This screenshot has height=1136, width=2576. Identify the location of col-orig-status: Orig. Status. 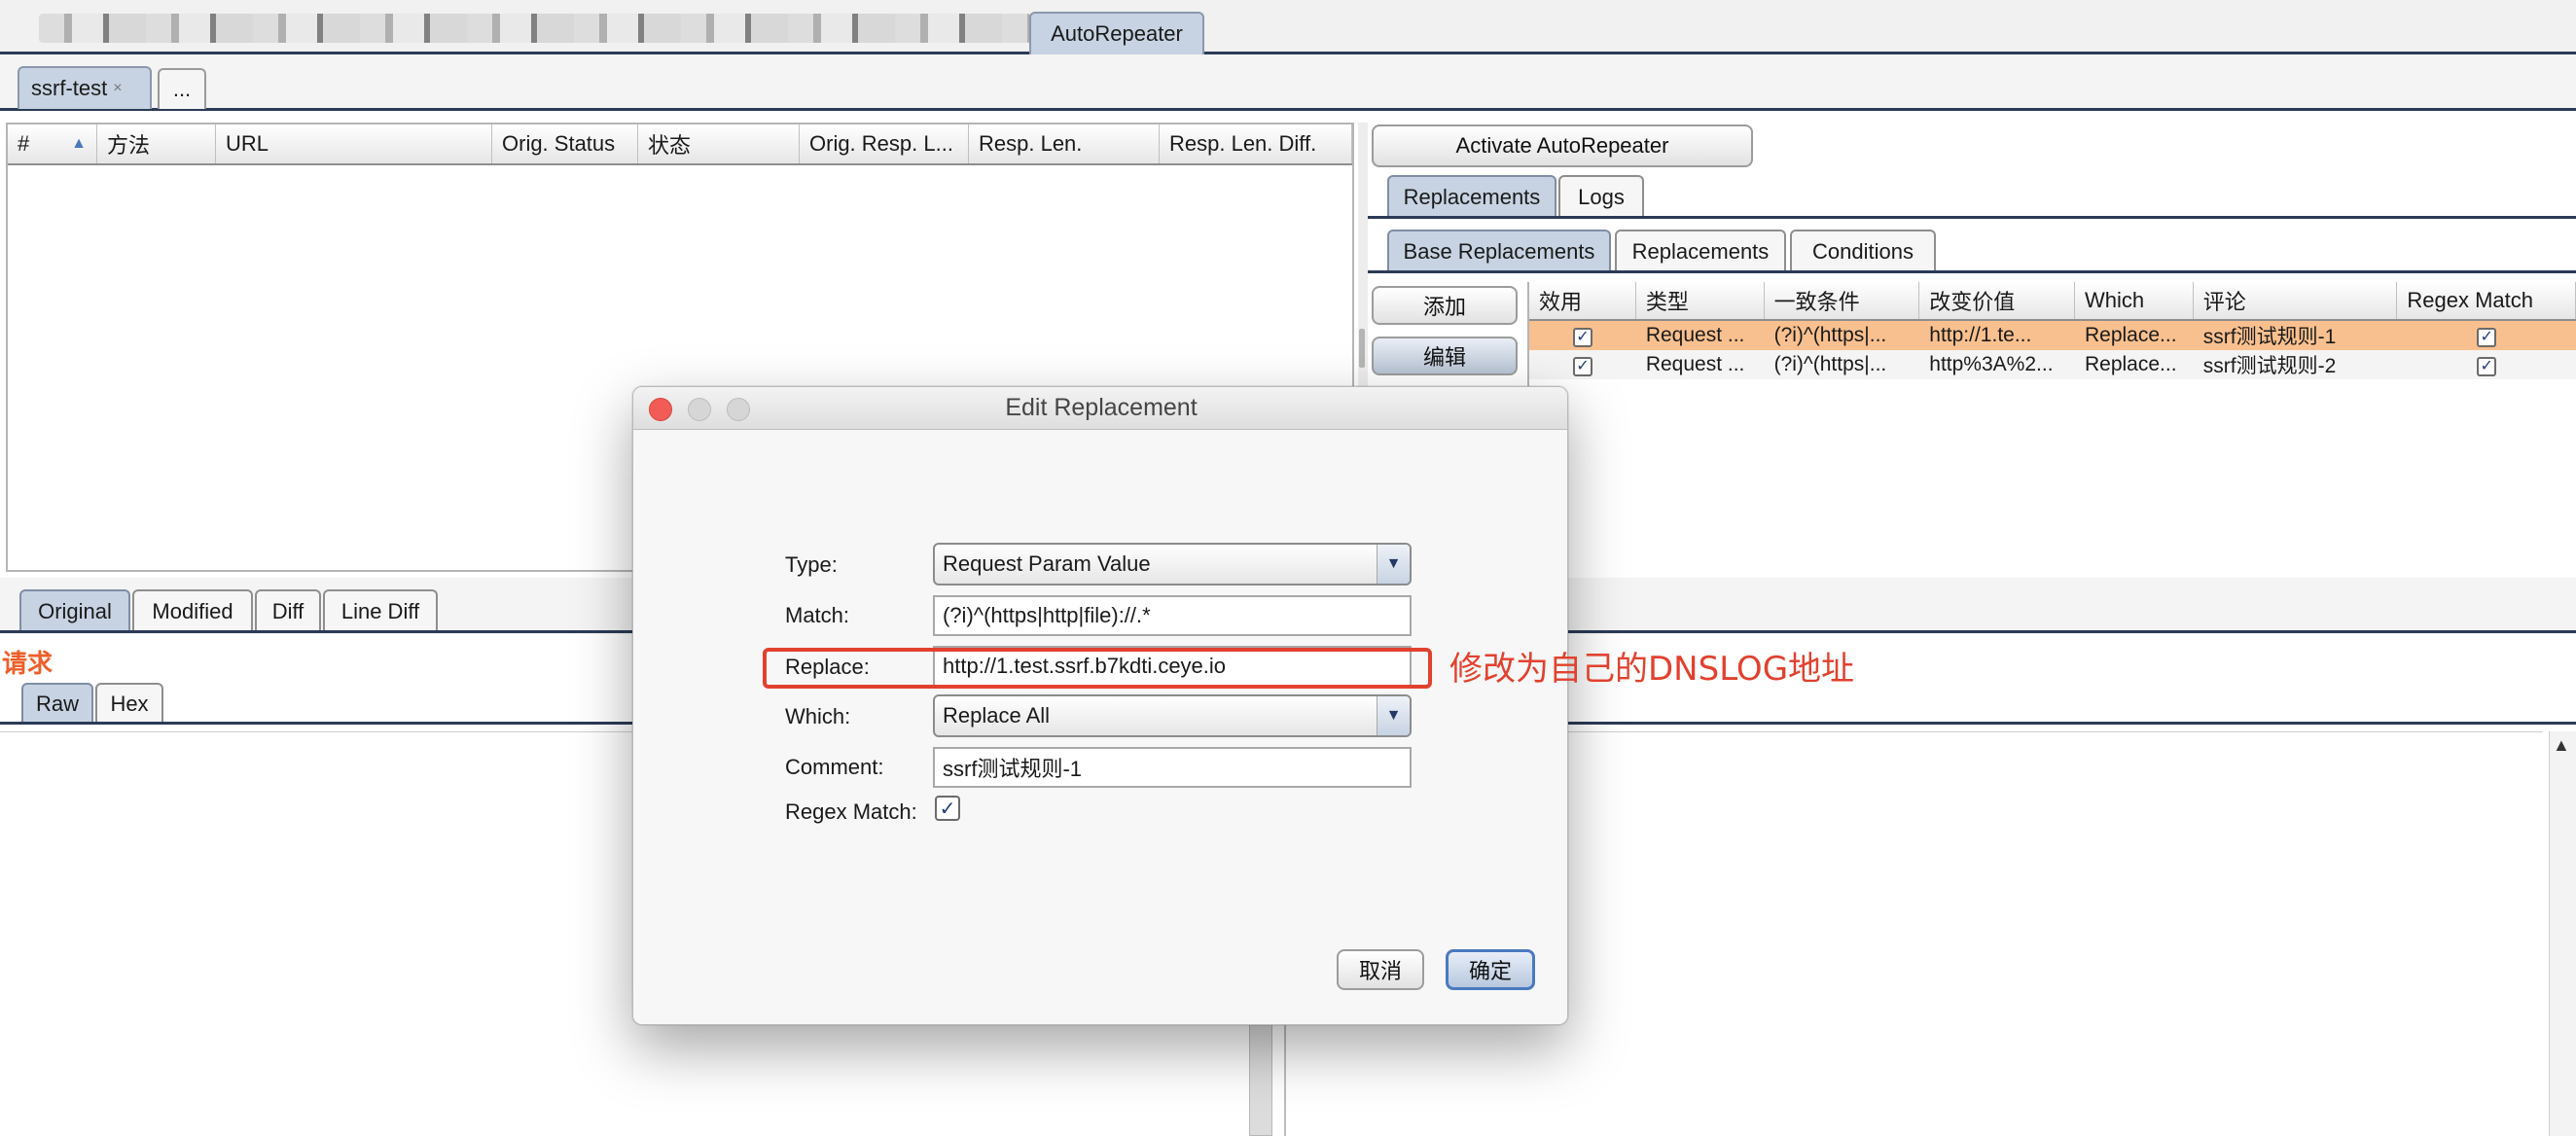
(565, 143).